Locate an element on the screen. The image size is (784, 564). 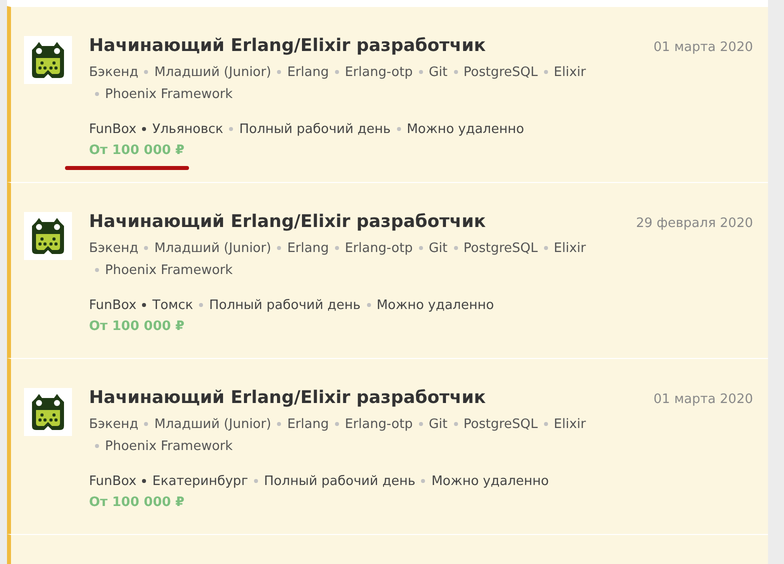
vacancy-date: 29 февраля 2020 is located at coordinates (694, 223).